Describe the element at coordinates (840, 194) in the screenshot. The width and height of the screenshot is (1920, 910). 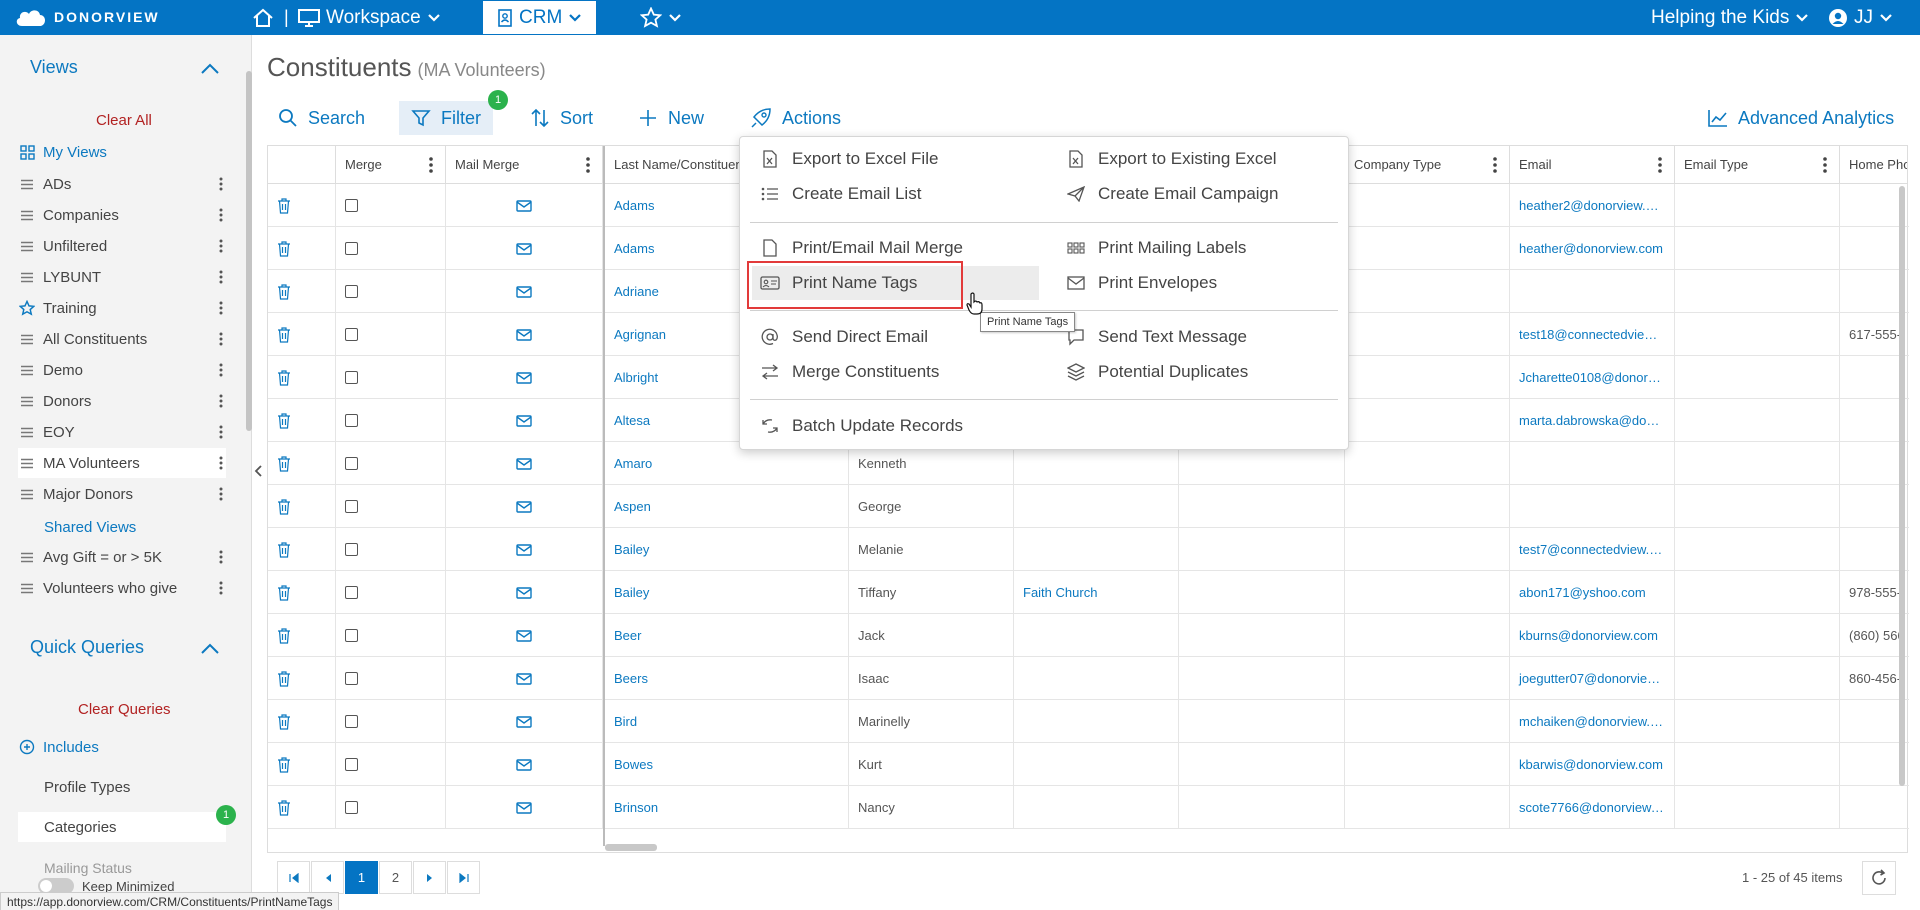
I see `create-email-list-item: Create Email List` at that location.